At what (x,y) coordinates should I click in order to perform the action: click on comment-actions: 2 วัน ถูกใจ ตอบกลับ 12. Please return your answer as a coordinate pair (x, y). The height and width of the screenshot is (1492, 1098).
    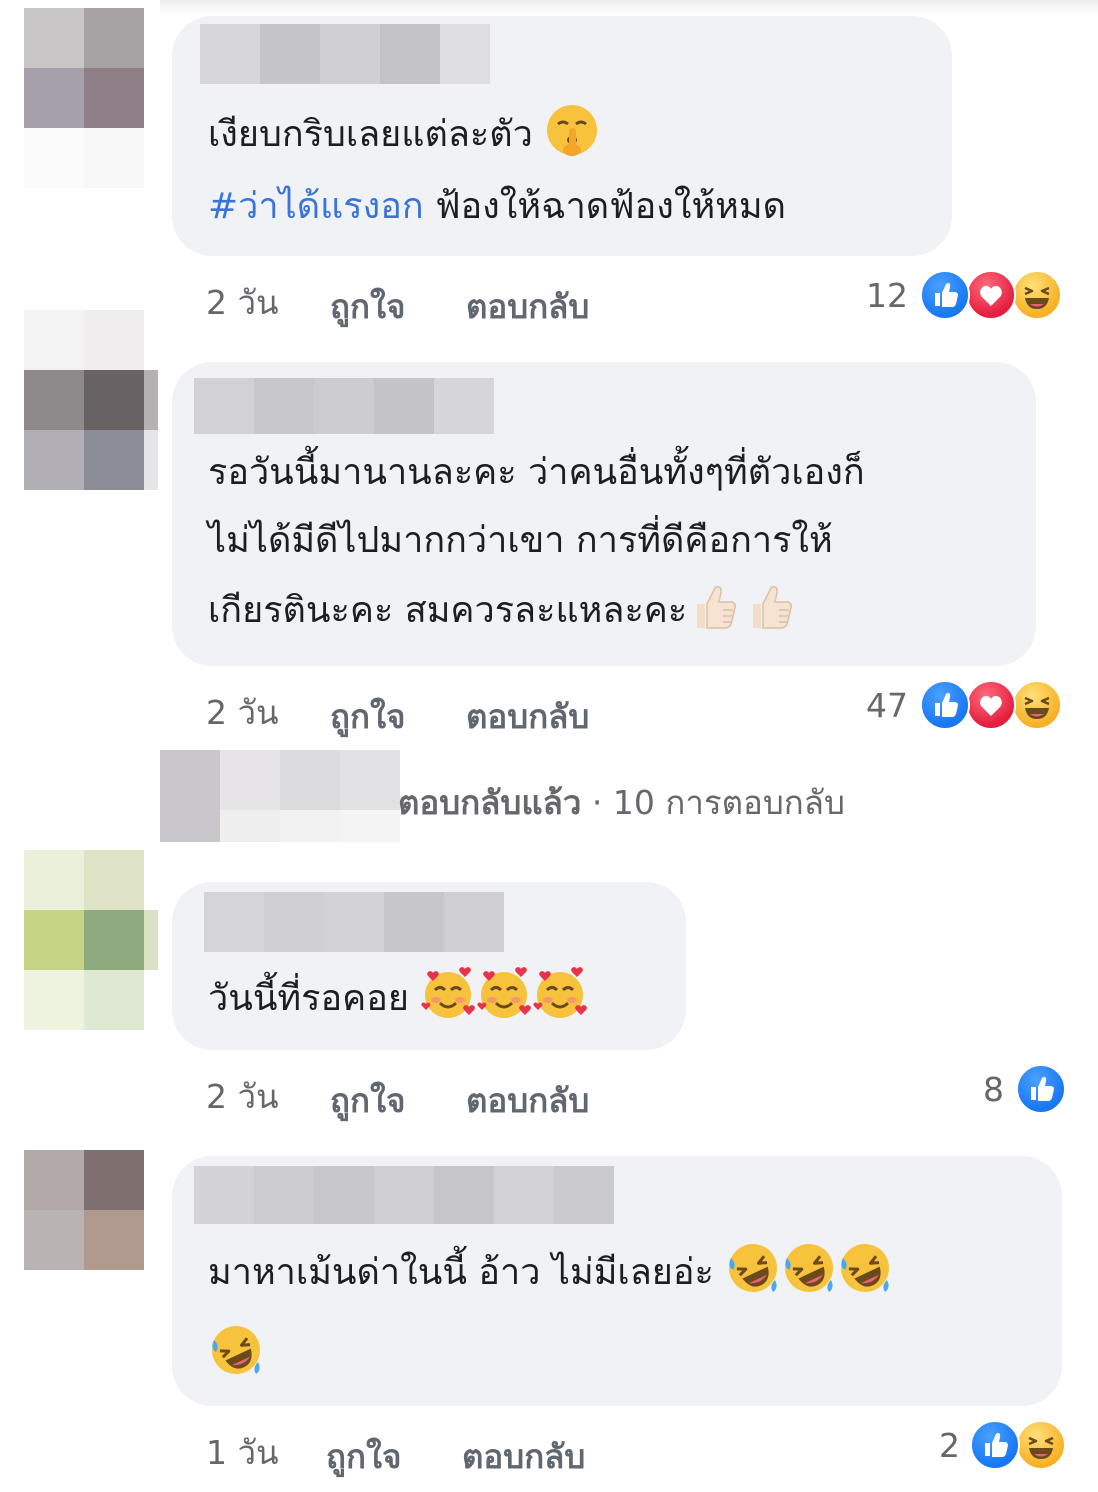
    Looking at the image, I should click on (549, 303).